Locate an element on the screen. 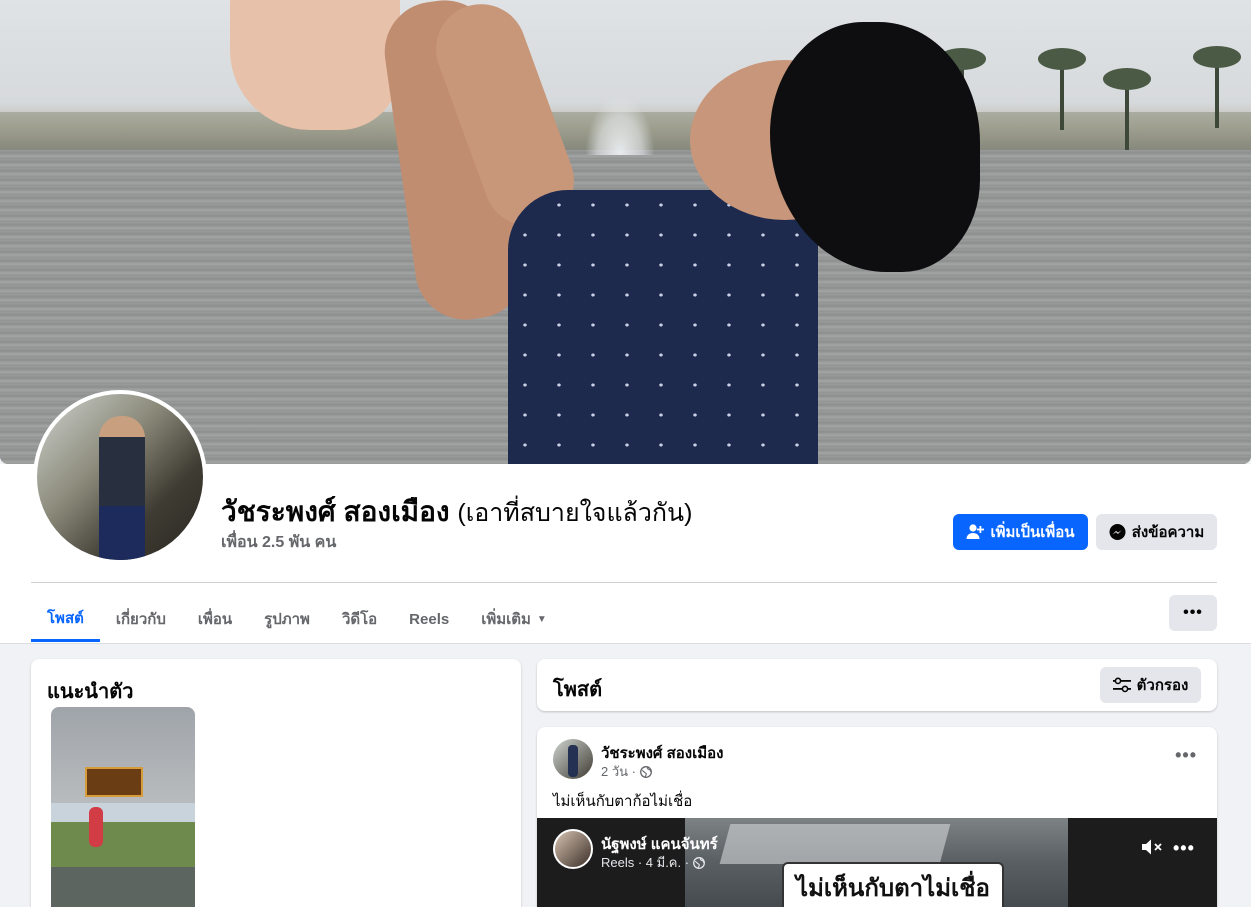 This screenshot has height=907, width=1251. posts-header-card: โพสต์ ตัวกรอง is located at coordinates (877, 685).